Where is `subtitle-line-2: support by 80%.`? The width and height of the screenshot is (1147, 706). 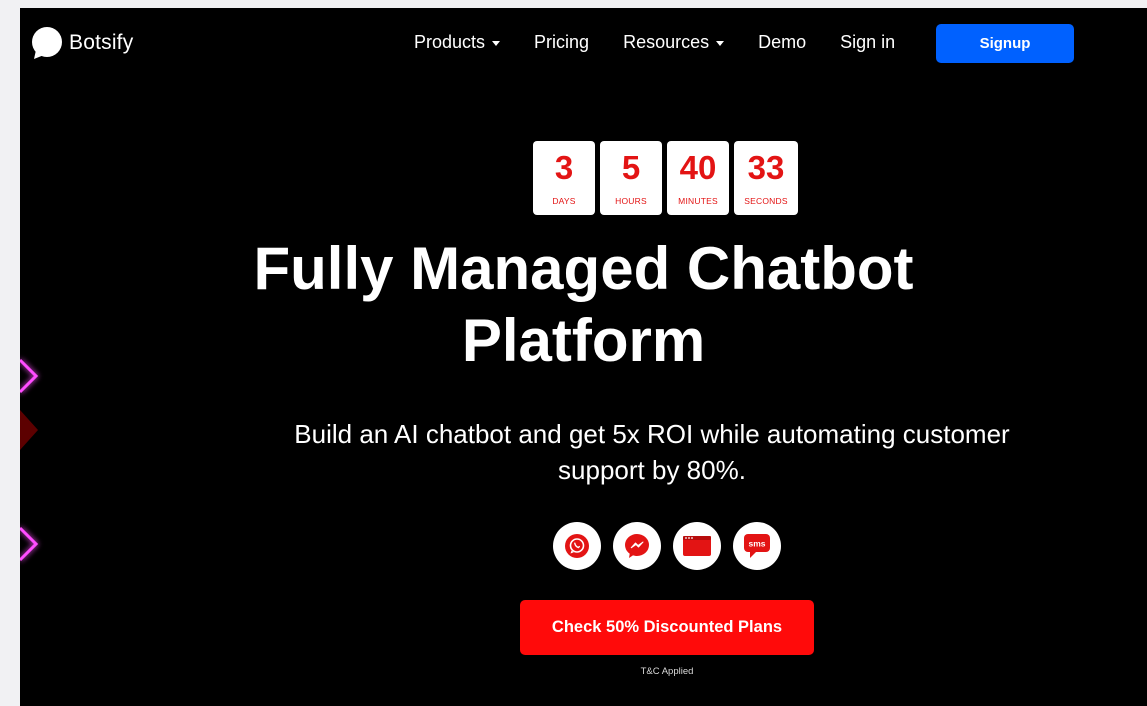 subtitle-line-2: support by 80%. is located at coordinates (652, 470).